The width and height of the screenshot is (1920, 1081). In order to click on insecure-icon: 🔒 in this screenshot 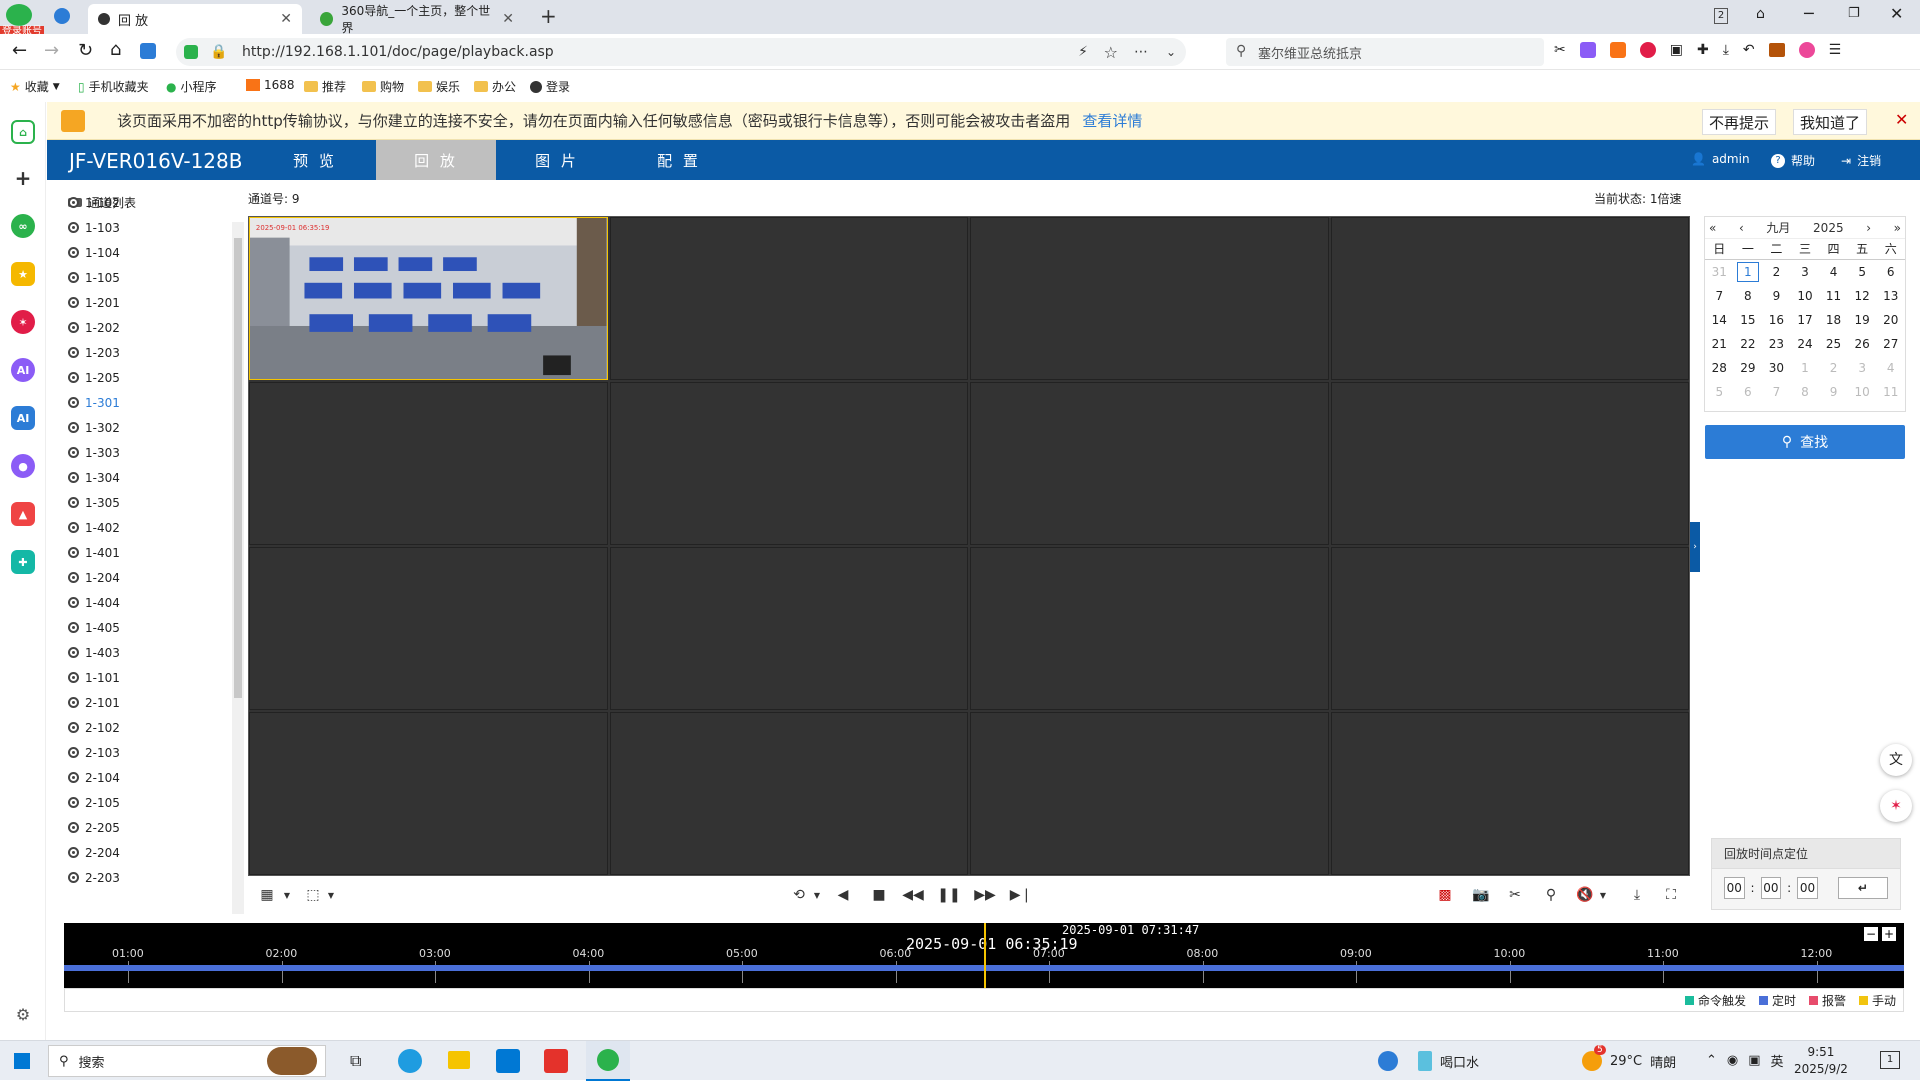, I will do `click(218, 52)`.